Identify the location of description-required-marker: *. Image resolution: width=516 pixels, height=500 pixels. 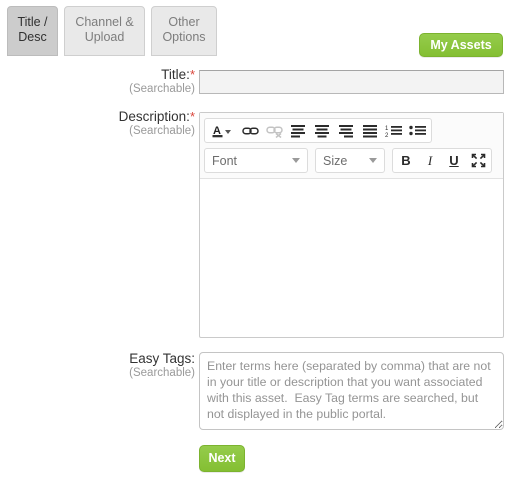
(192, 116).